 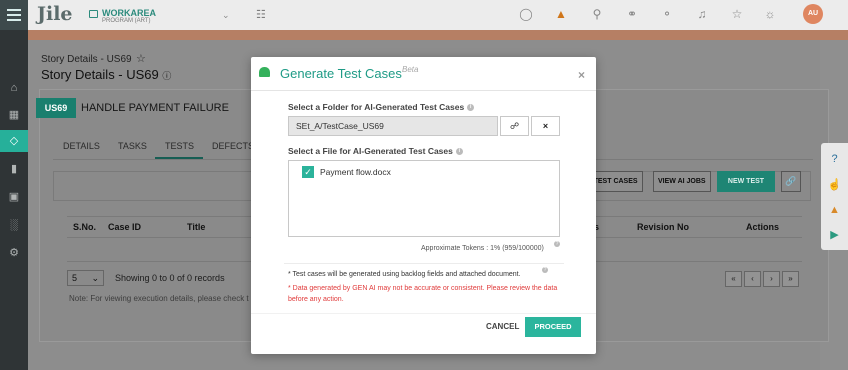 What do you see at coordinates (106, 74) in the screenshot?
I see `page-title: Story Details - US69 ⓘ` at bounding box center [106, 74].